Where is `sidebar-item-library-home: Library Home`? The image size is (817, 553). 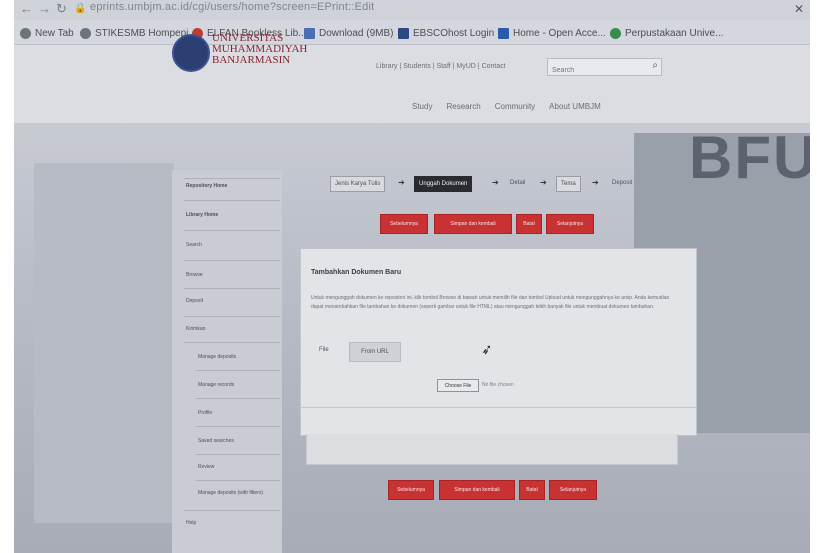 sidebar-item-library-home: Library Home is located at coordinates (202, 215).